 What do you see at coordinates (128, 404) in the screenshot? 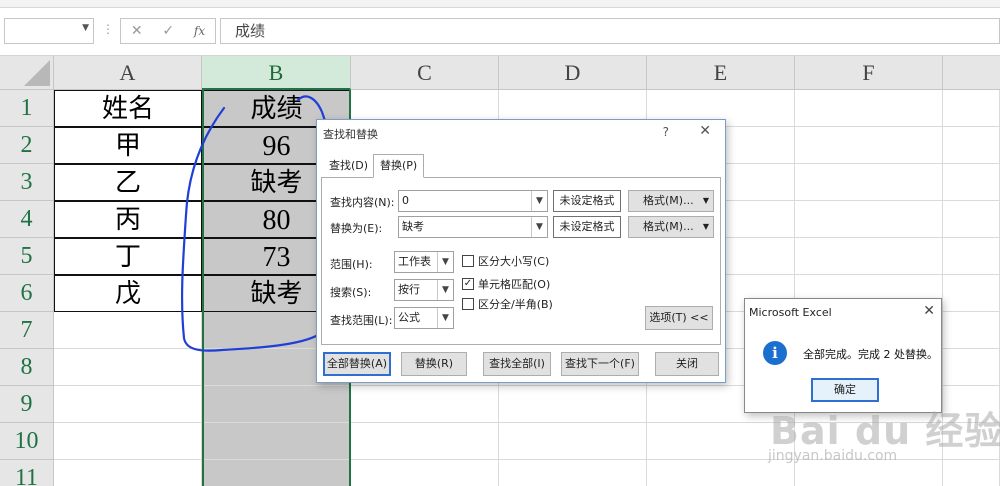
I see `cell-a9` at bounding box center [128, 404].